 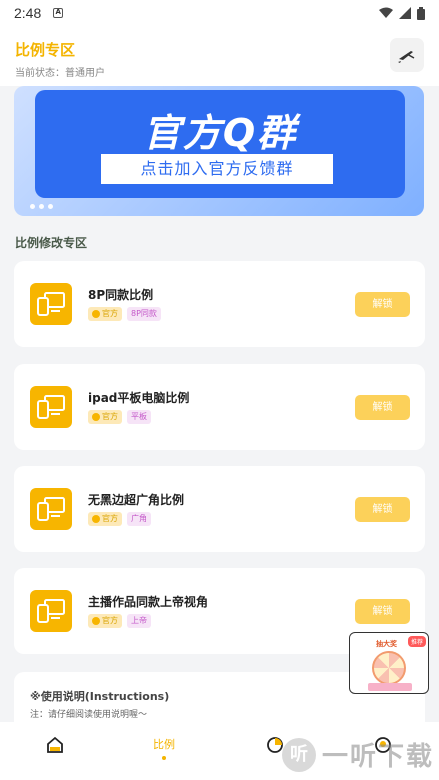 What do you see at coordinates (219, 407) in the screenshot?
I see `ratio-card: ipad平板电脑比例 官方 平板 解锁` at bounding box center [219, 407].